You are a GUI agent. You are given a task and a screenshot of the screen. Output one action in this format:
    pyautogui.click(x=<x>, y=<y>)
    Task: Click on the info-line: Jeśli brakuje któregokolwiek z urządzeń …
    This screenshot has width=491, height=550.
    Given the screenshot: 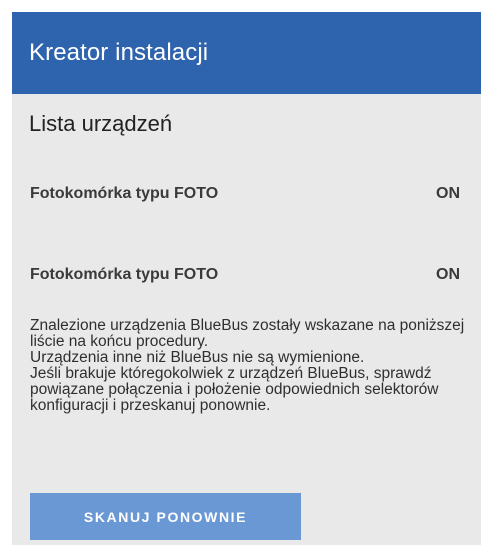 What is the action you would take?
    pyautogui.click(x=234, y=389)
    